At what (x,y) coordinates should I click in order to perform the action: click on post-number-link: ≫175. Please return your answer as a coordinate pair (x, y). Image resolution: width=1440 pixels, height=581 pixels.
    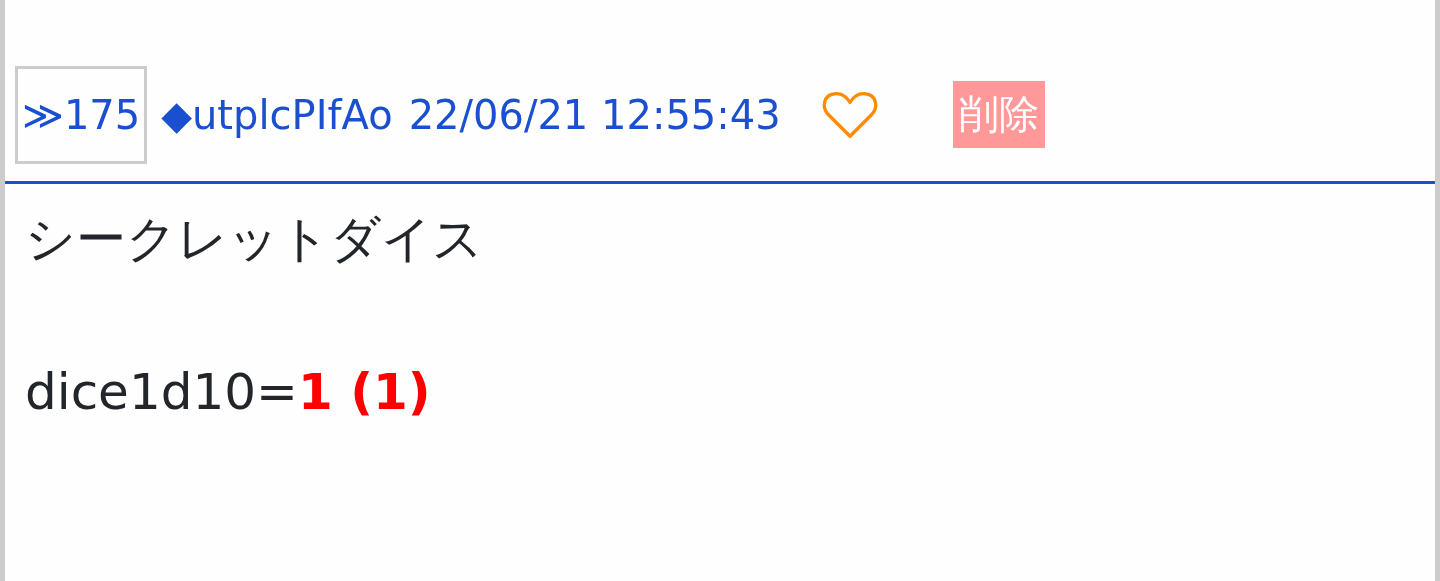
    Looking at the image, I should click on (81, 114).